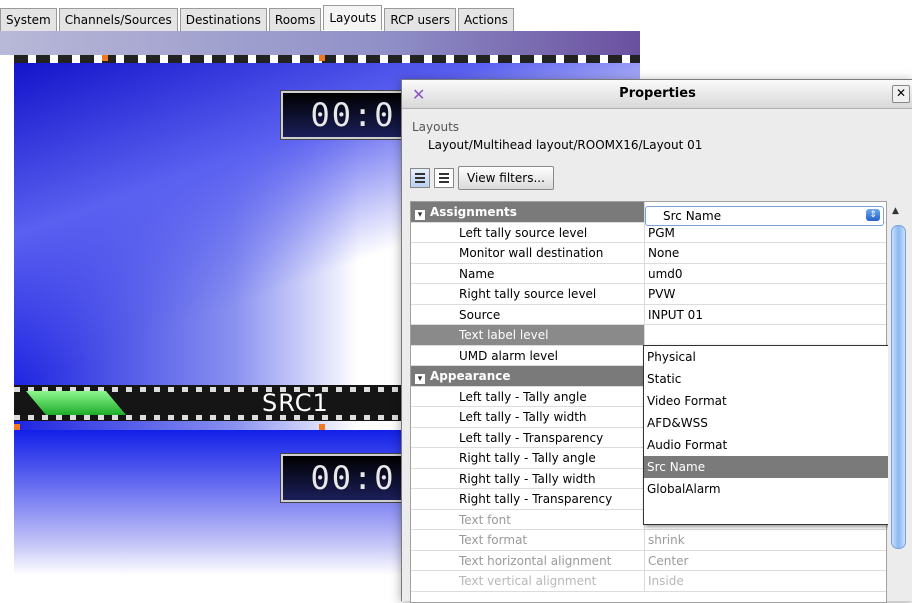 This screenshot has height=603, width=912. I want to click on dialog-title-bar: ✕ Properties ✕, so click(657, 94).